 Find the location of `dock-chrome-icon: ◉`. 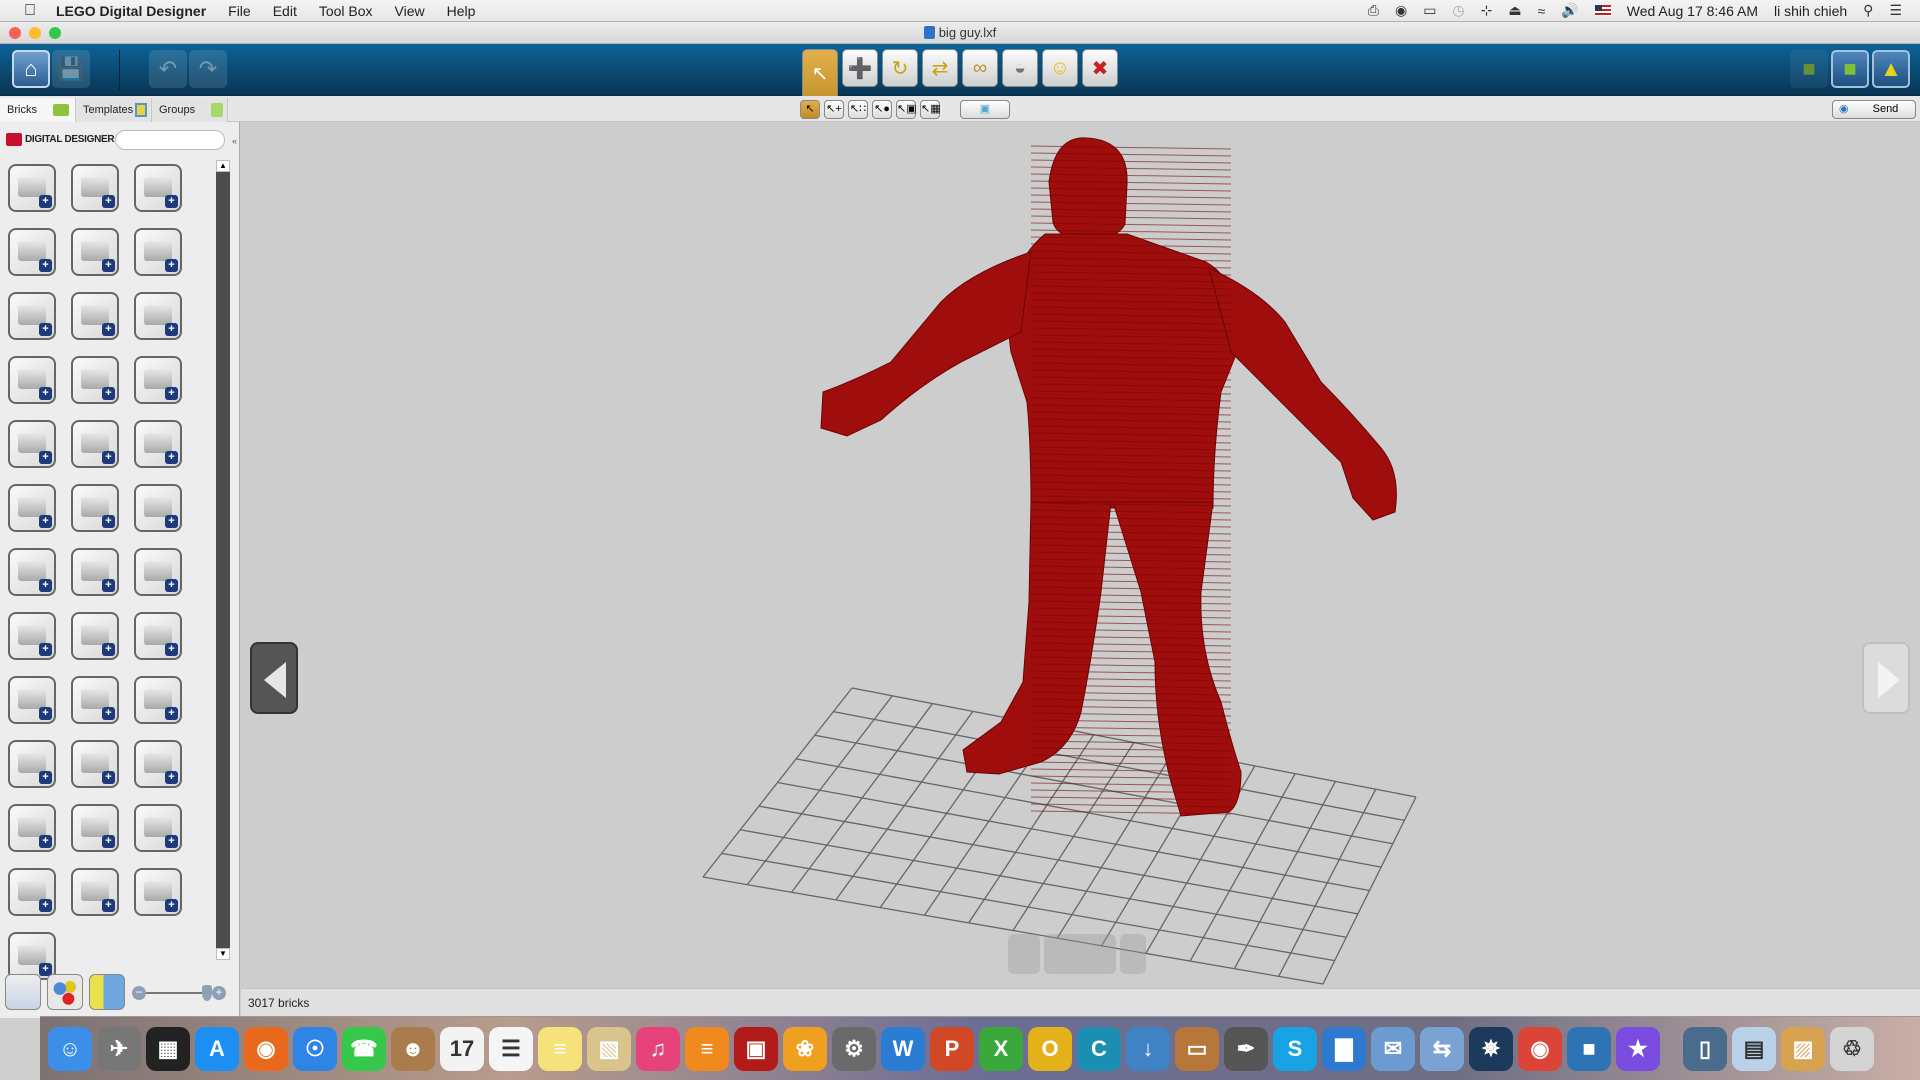

dock-chrome-icon: ◉ is located at coordinates (1540, 1049).